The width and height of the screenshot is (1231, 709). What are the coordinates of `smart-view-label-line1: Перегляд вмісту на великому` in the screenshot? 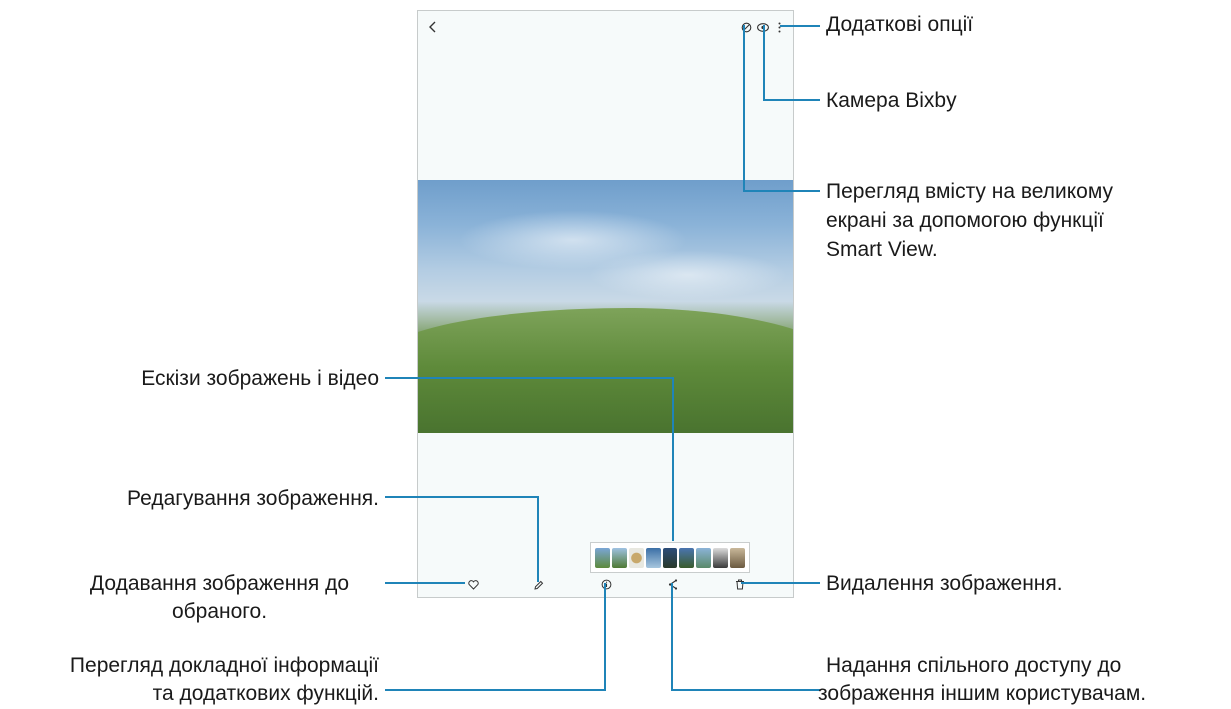 It's located at (970, 191).